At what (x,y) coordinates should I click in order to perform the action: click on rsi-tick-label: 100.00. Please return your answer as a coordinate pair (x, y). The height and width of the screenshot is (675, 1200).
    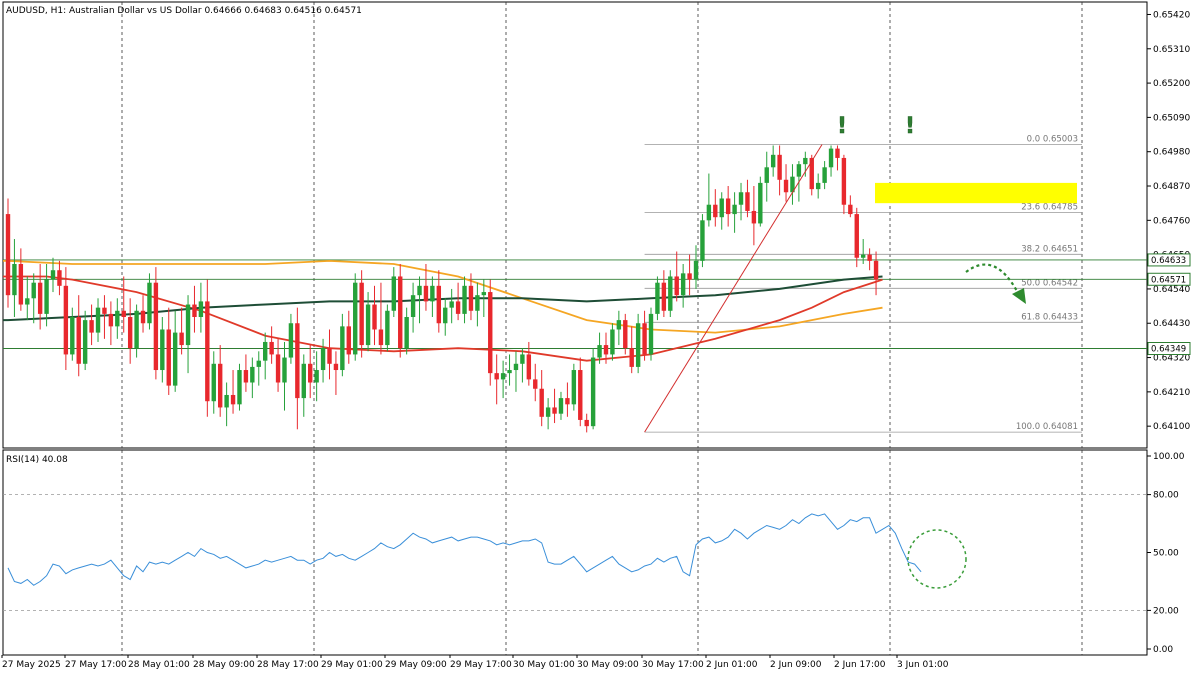
    Looking at the image, I should click on (1169, 457).